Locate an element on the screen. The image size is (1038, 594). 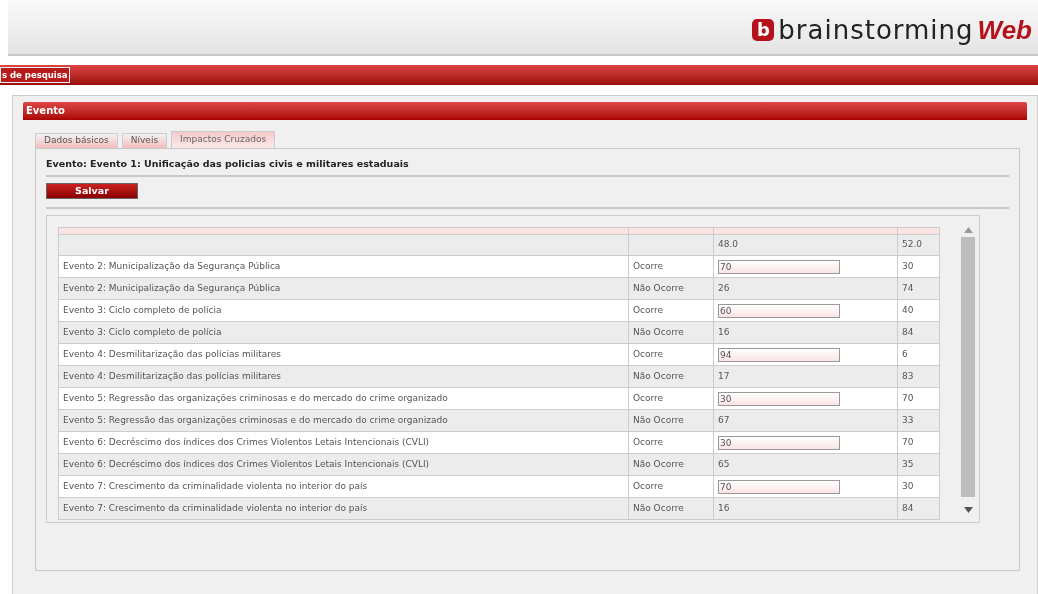
panel-title: Evento is located at coordinates (525, 111).